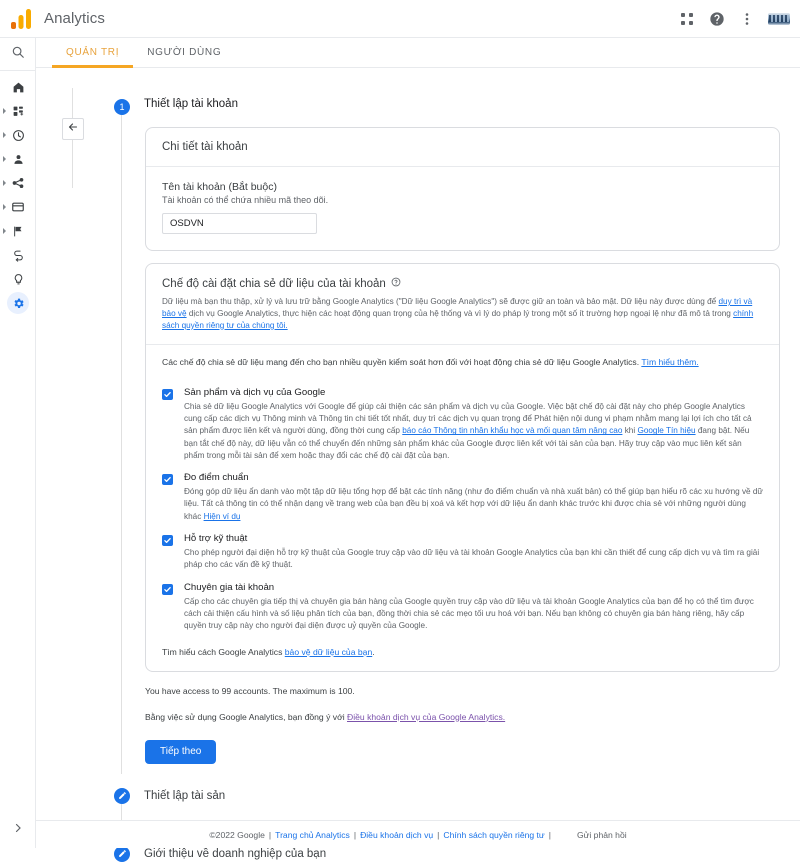  I want to click on clock-icon, so click(18, 135).